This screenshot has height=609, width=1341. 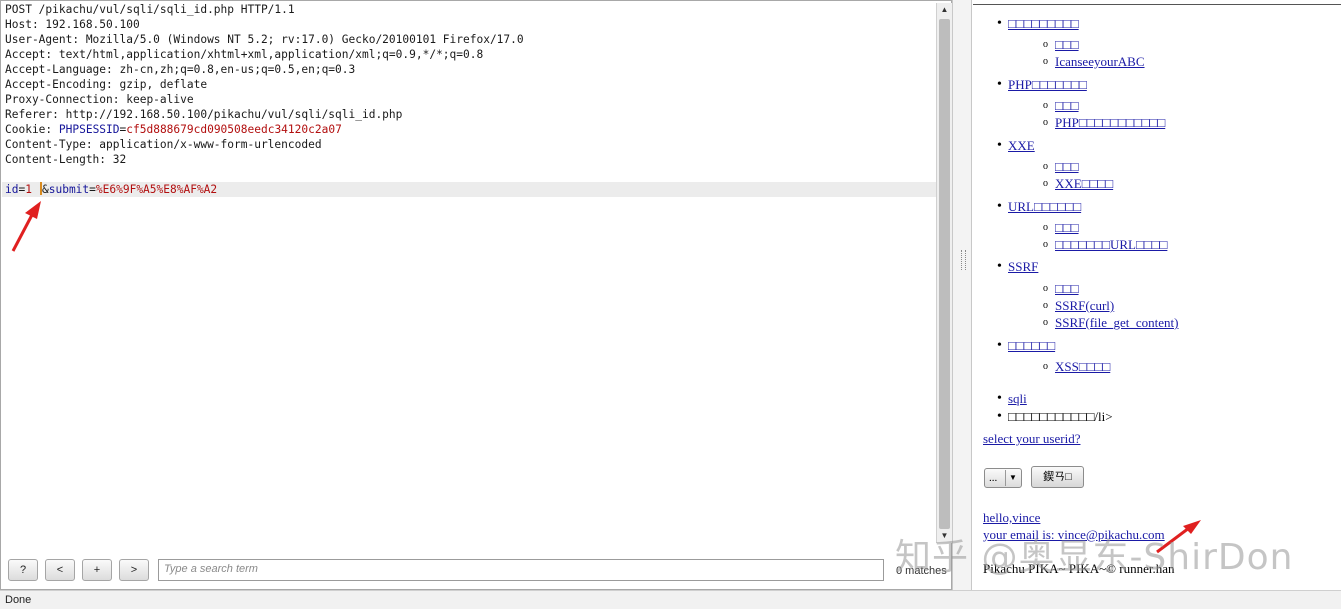 What do you see at coordinates (97, 570) in the screenshot?
I see `add-button: +` at bounding box center [97, 570].